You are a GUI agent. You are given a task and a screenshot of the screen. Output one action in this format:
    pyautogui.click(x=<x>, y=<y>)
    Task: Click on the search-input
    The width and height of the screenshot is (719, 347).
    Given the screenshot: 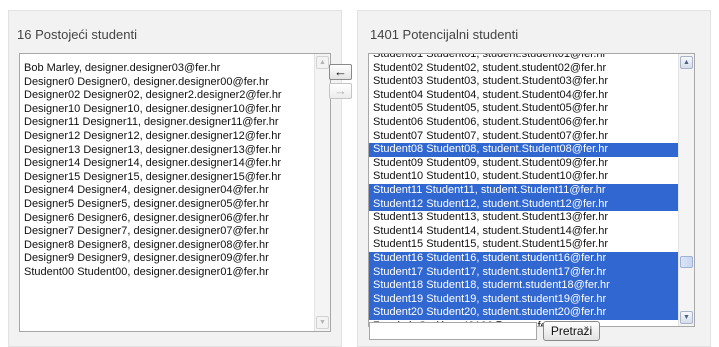 What is the action you would take?
    pyautogui.click(x=453, y=331)
    